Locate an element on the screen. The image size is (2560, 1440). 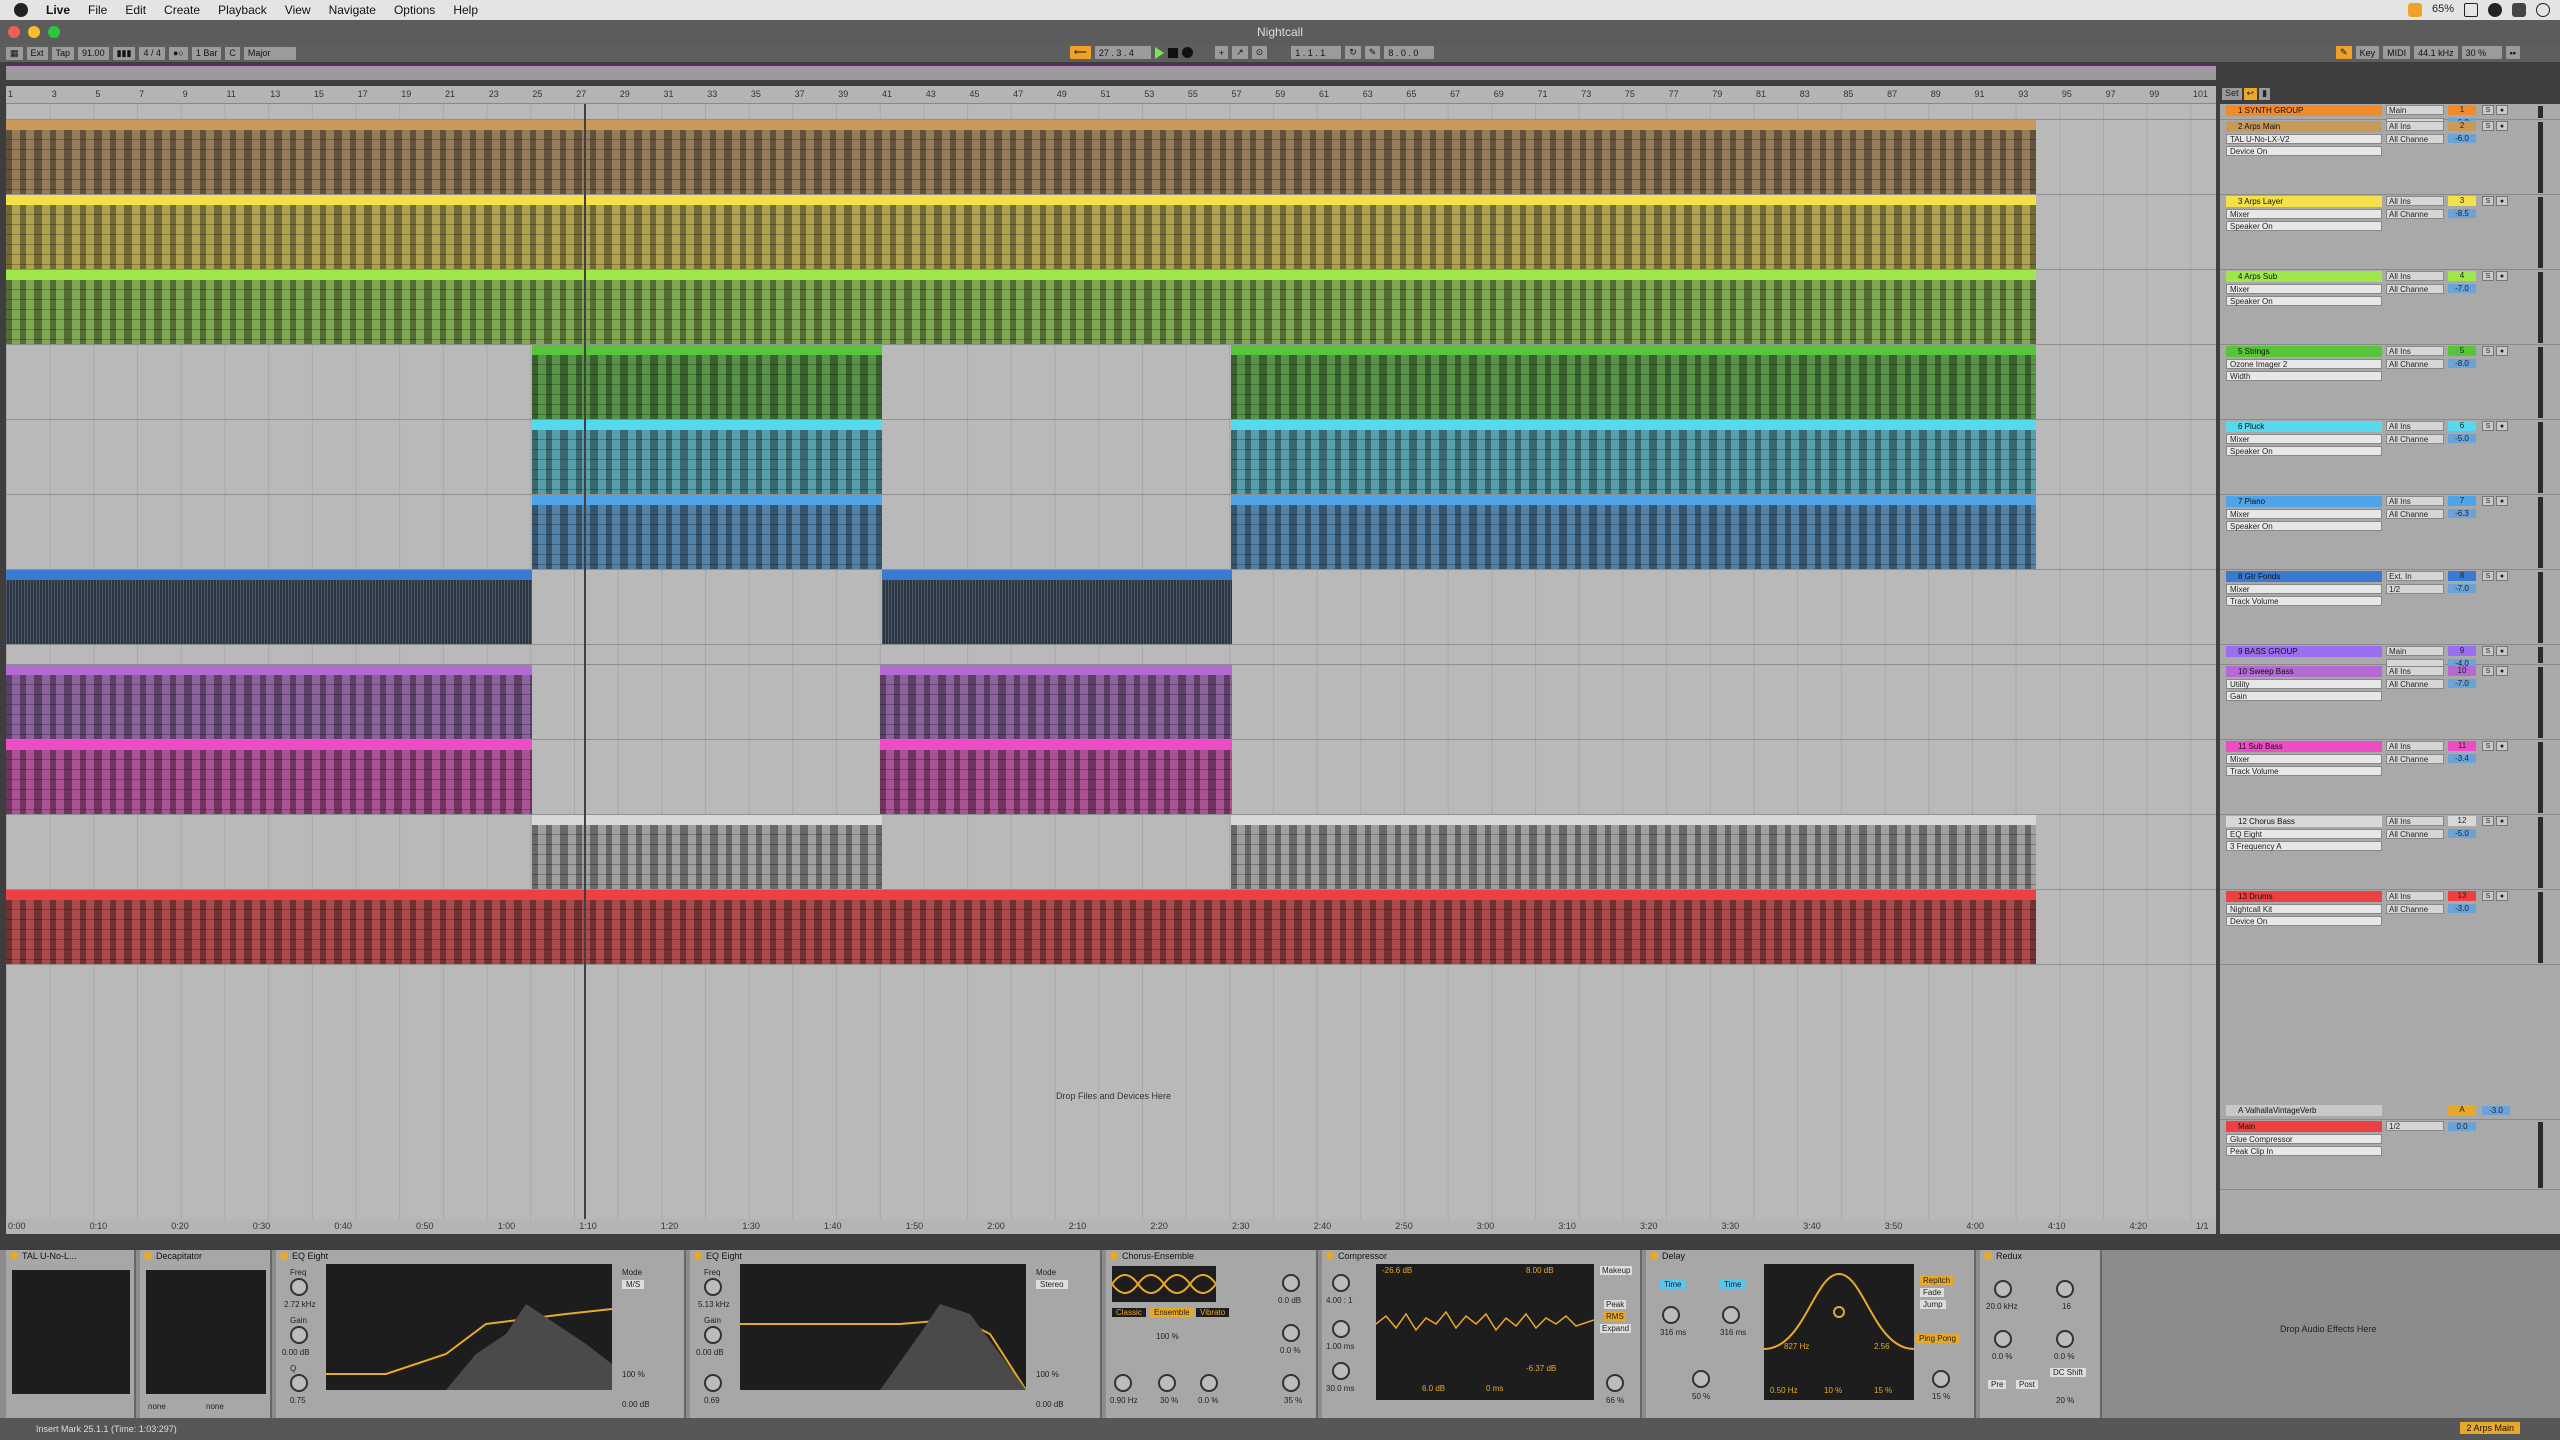
menu-live: Live is located at coordinates (58, 10).